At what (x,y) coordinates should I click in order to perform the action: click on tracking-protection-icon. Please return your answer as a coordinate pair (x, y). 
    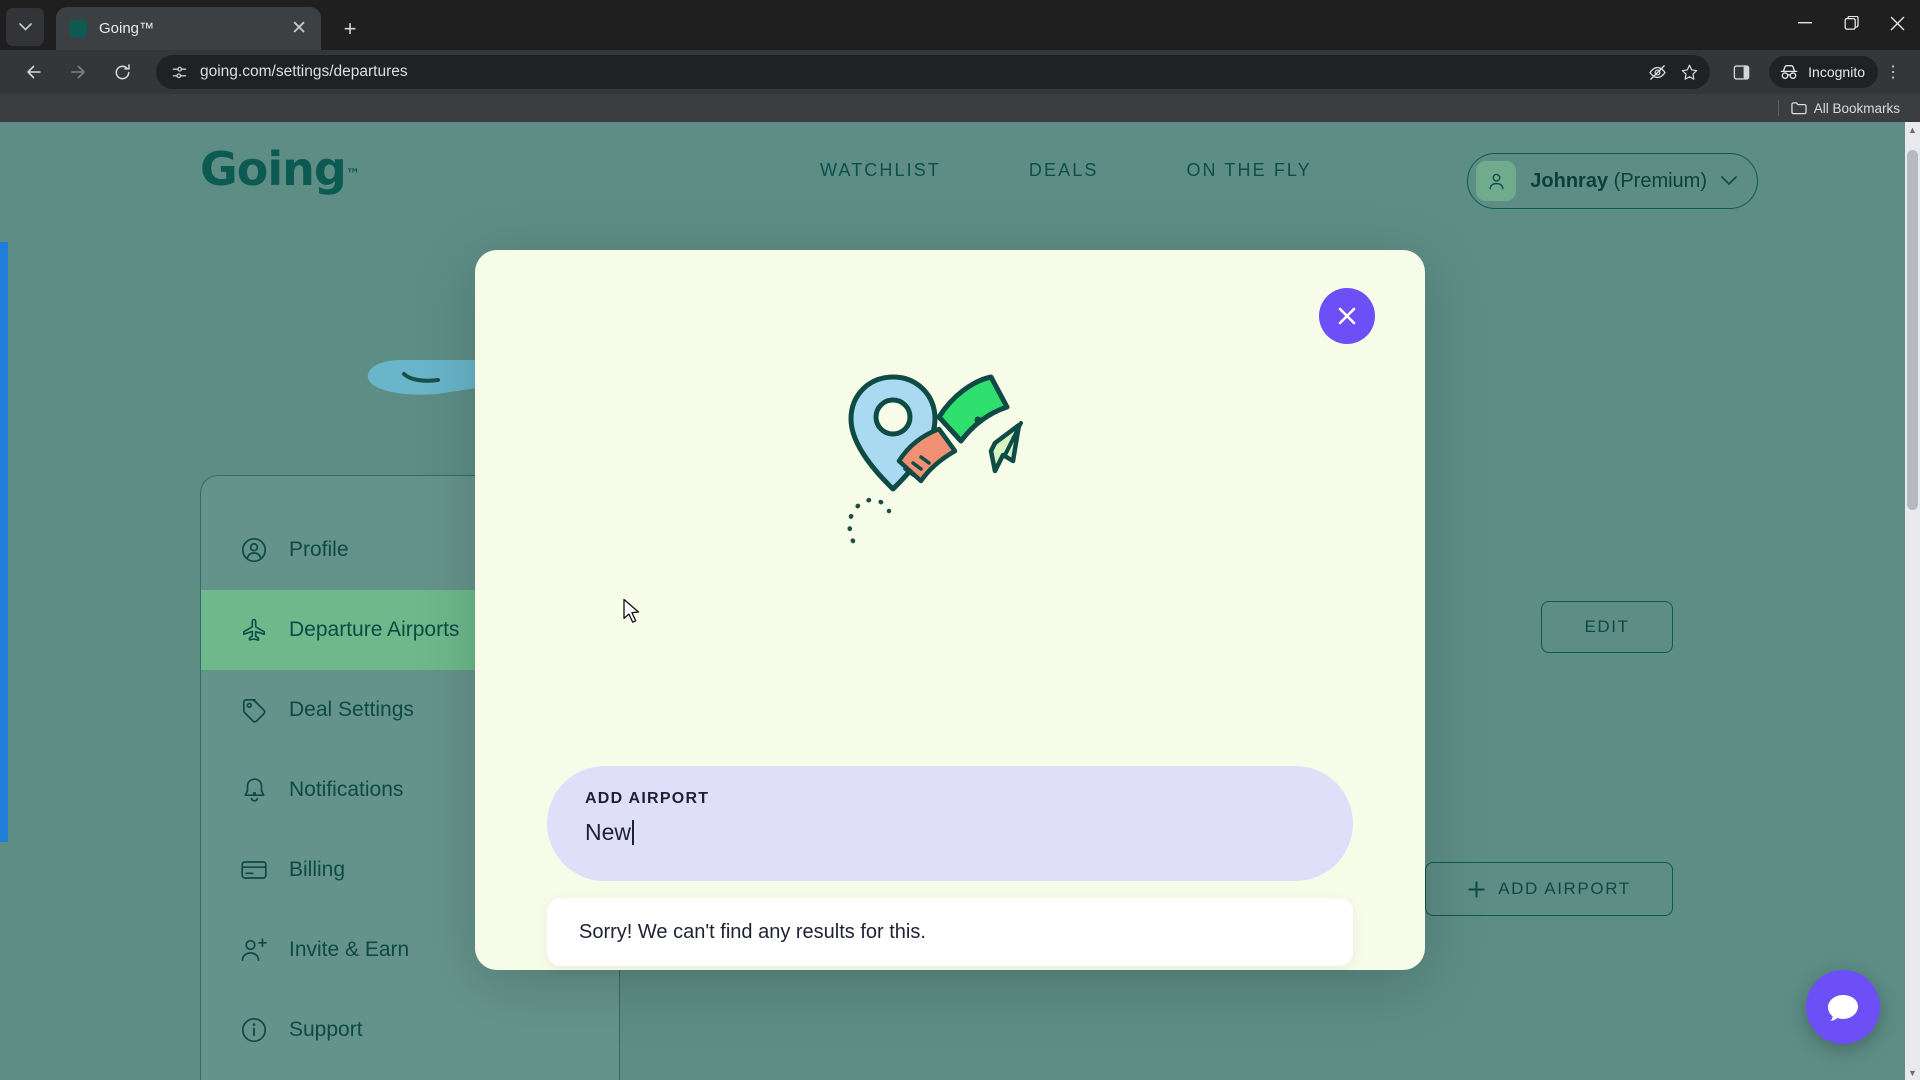
    Looking at the image, I should click on (1657, 72).